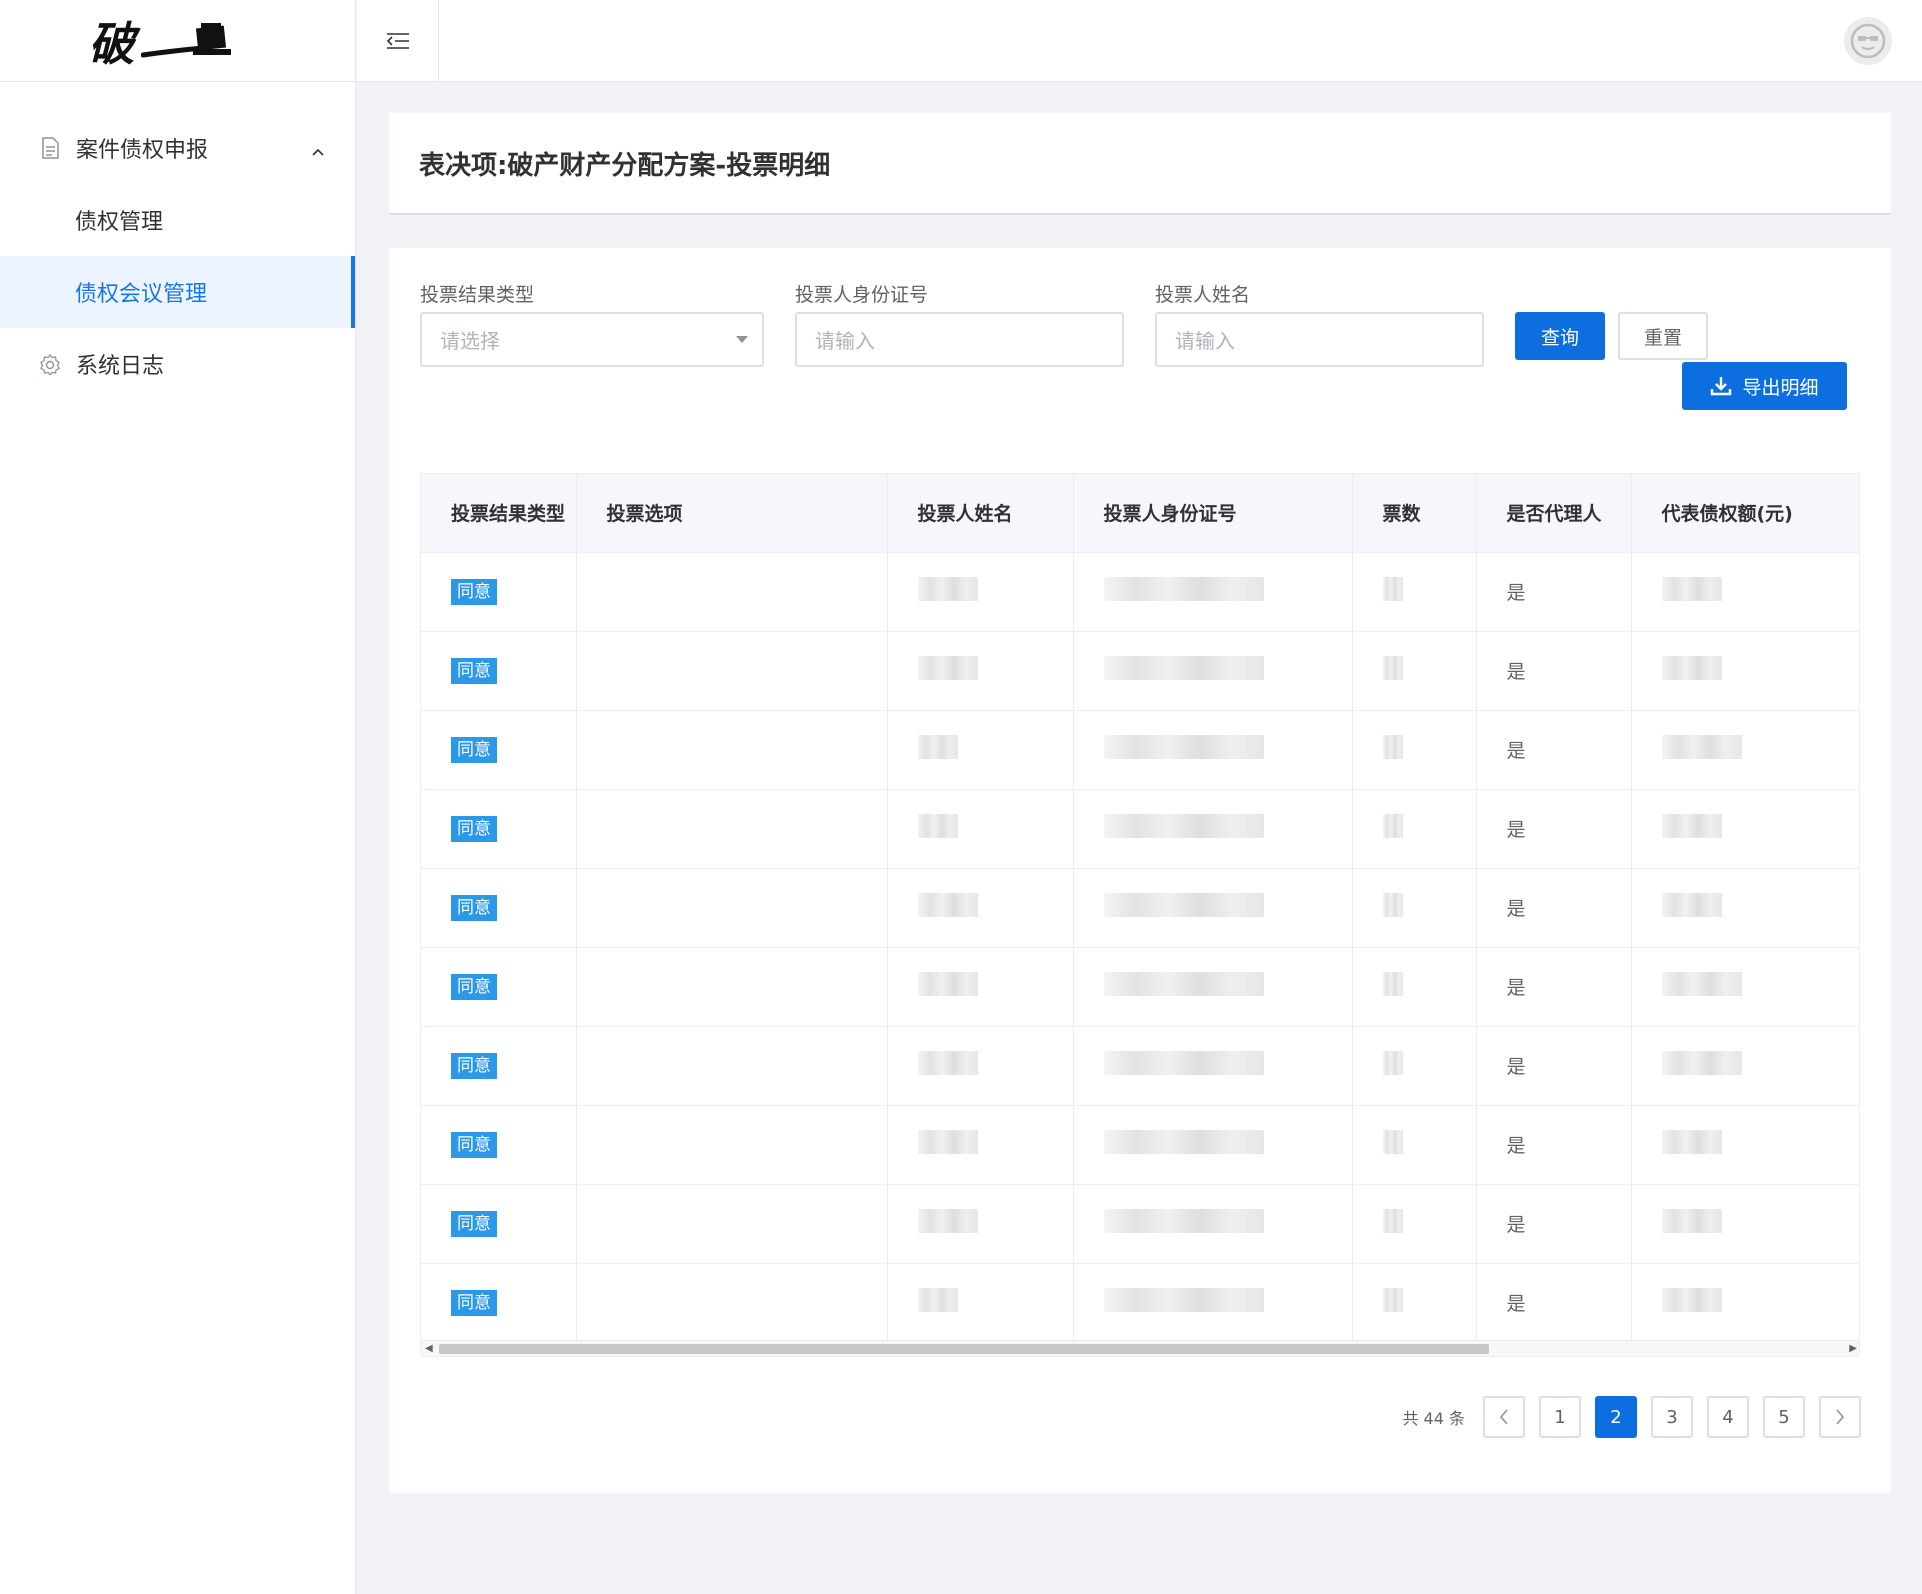 The image size is (1922, 1594). I want to click on scroll-thumb, so click(964, 1349).